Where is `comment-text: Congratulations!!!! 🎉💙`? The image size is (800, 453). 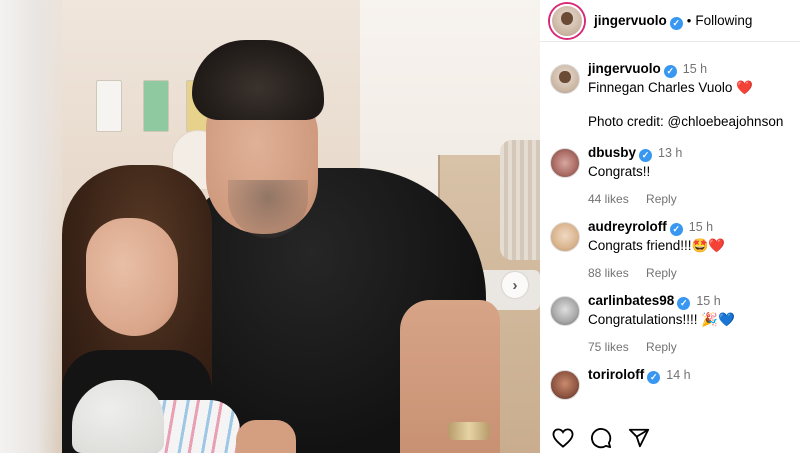 comment-text: Congratulations!!!! 🎉💙 is located at coordinates (689, 320).